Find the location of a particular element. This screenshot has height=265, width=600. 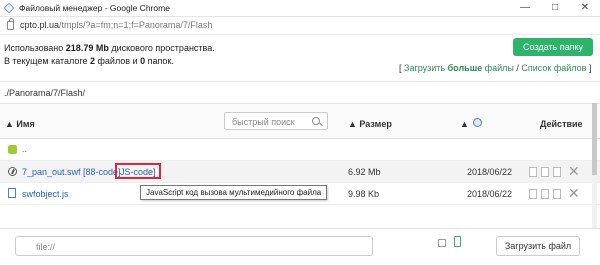

date-column-header: ▲ is located at coordinates (464, 124).